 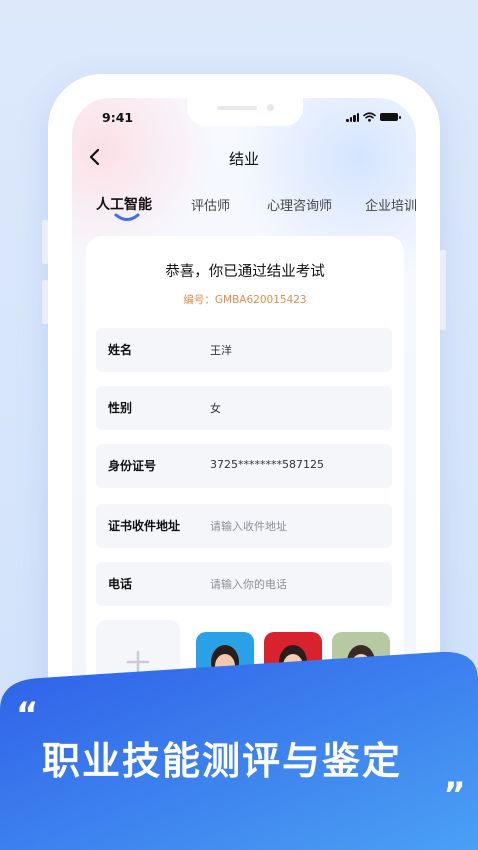 What do you see at coordinates (248, 526) in the screenshot?
I see `address-input: 请输入收件地址` at bounding box center [248, 526].